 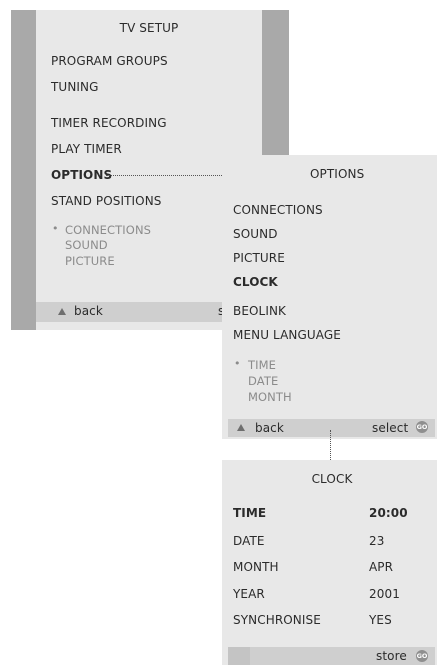 What do you see at coordinates (330, 445) in the screenshot?
I see `clock-connector-line` at bounding box center [330, 445].